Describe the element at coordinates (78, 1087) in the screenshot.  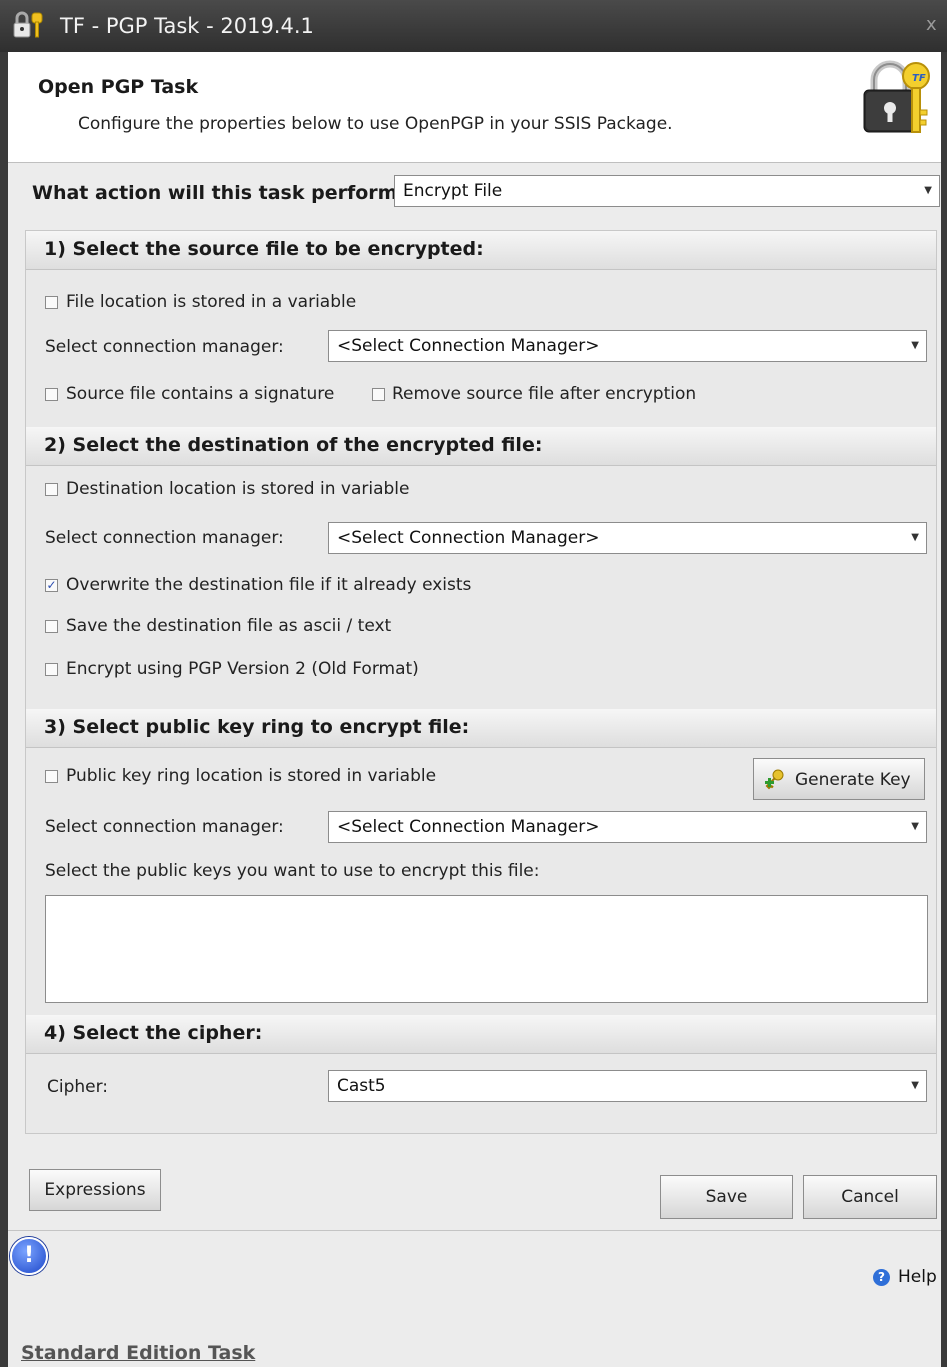
I see `cipher-label: Cipher:` at that location.